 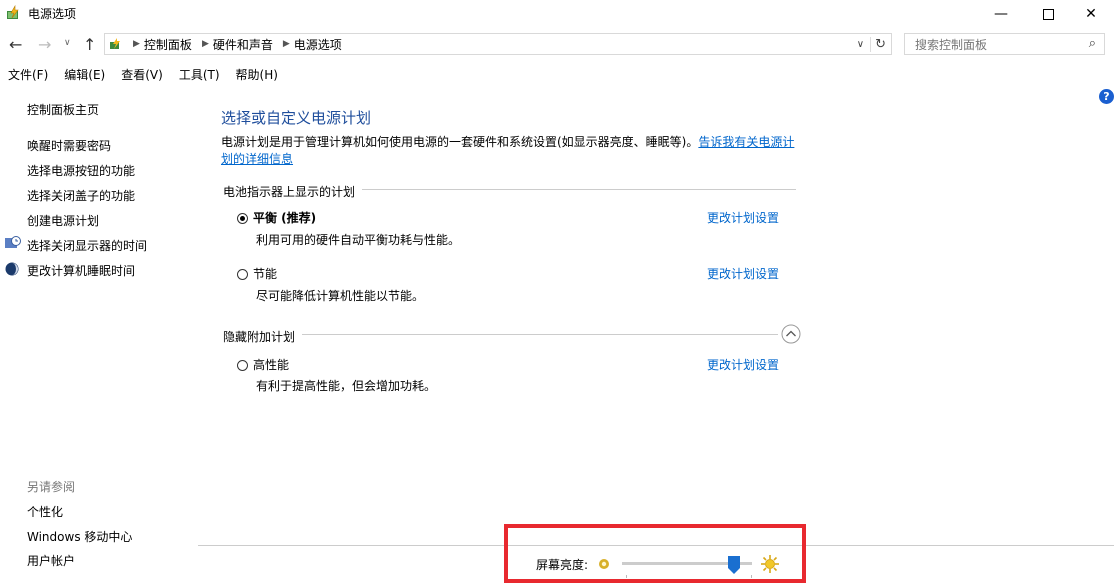 I want to click on minimize-button: —, so click(x=1001, y=14).